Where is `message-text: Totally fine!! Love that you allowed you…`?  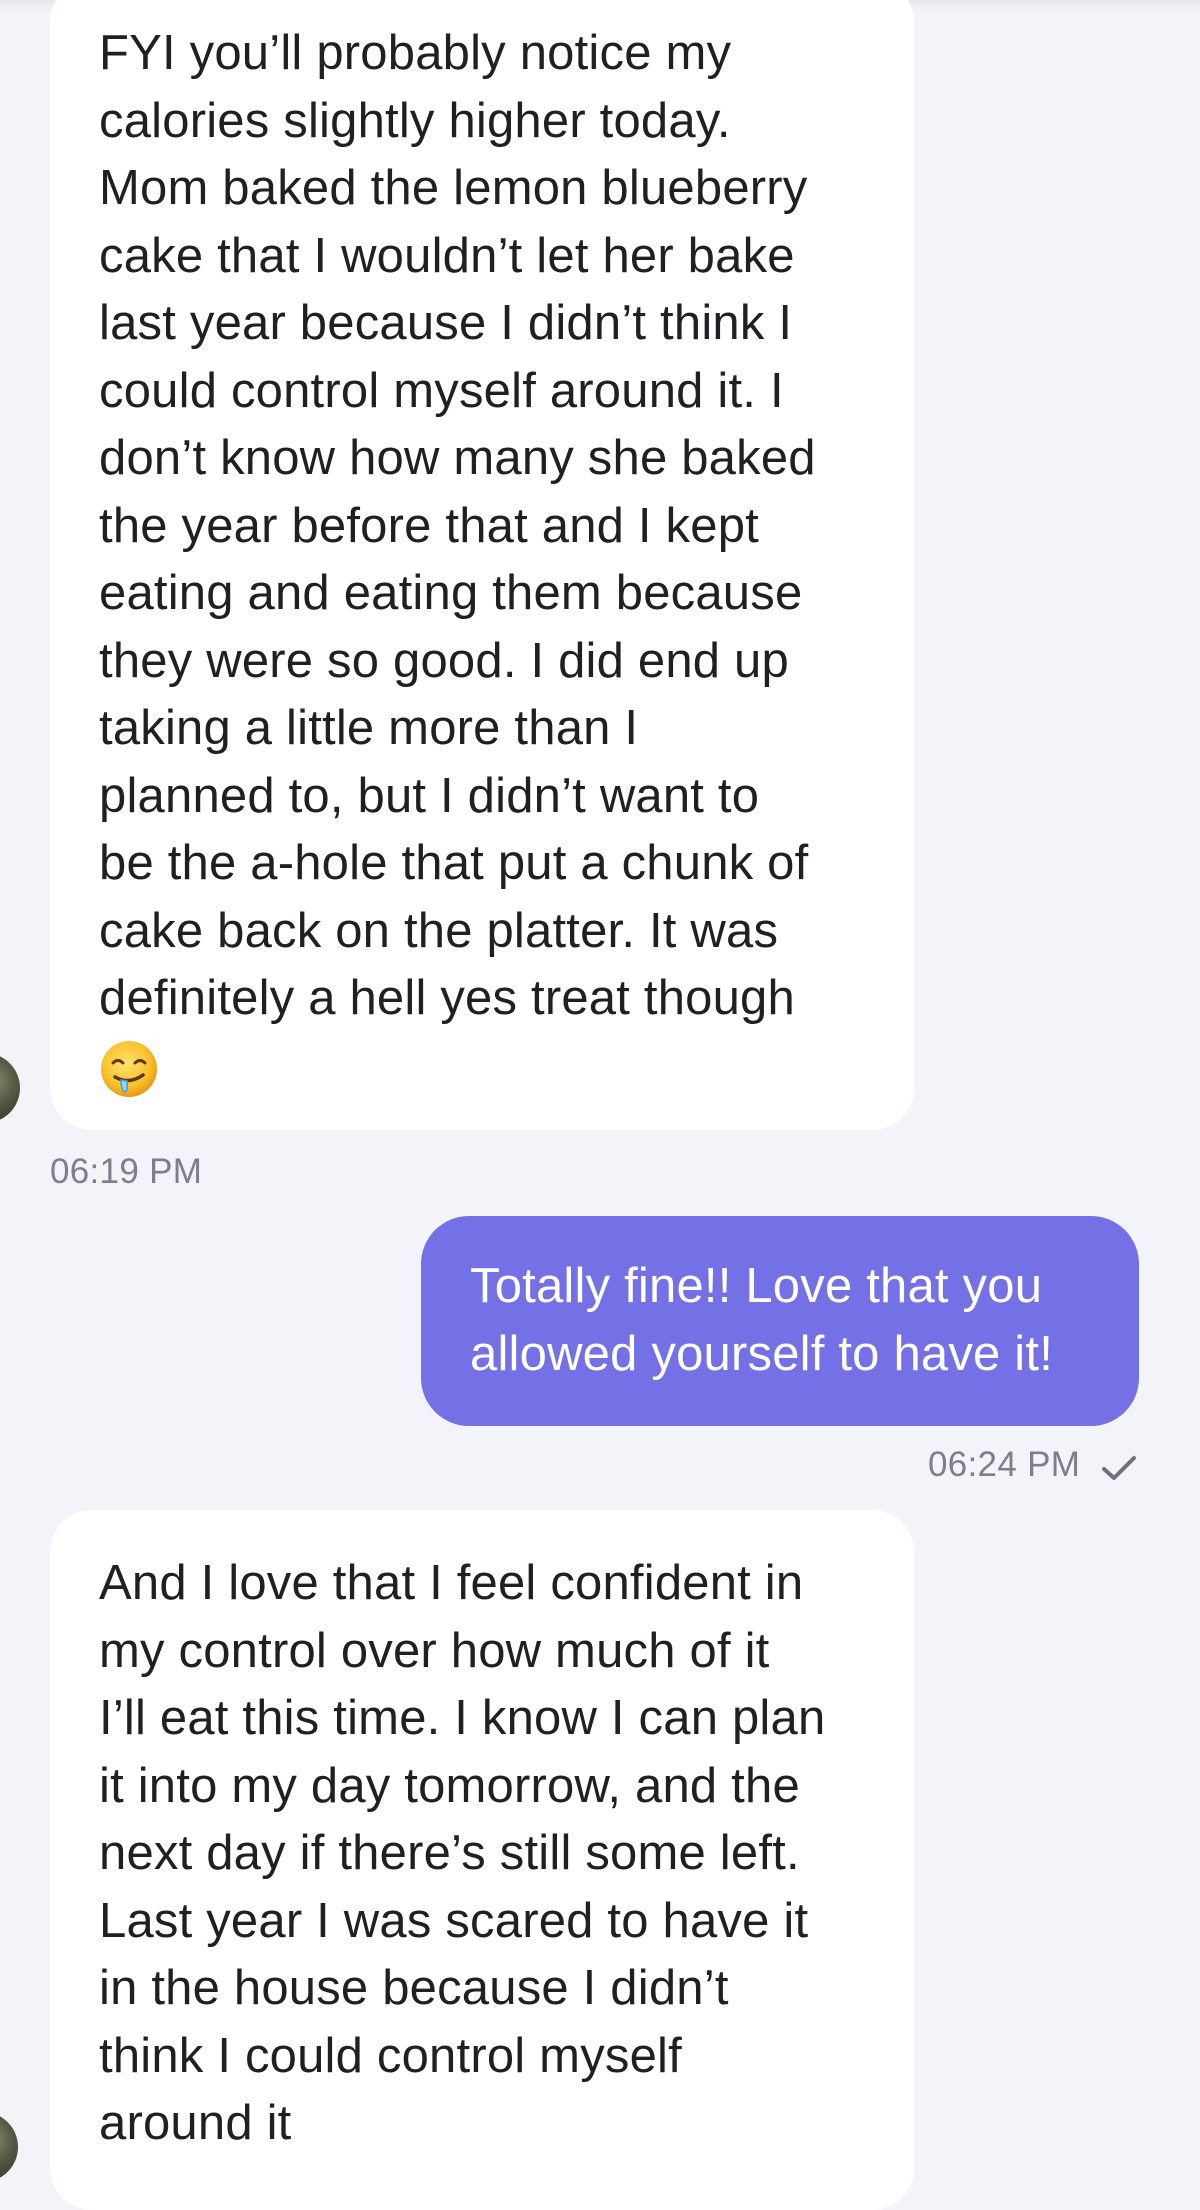 message-text: Totally fine!! Love that you allowed you… is located at coordinates (762, 1320).